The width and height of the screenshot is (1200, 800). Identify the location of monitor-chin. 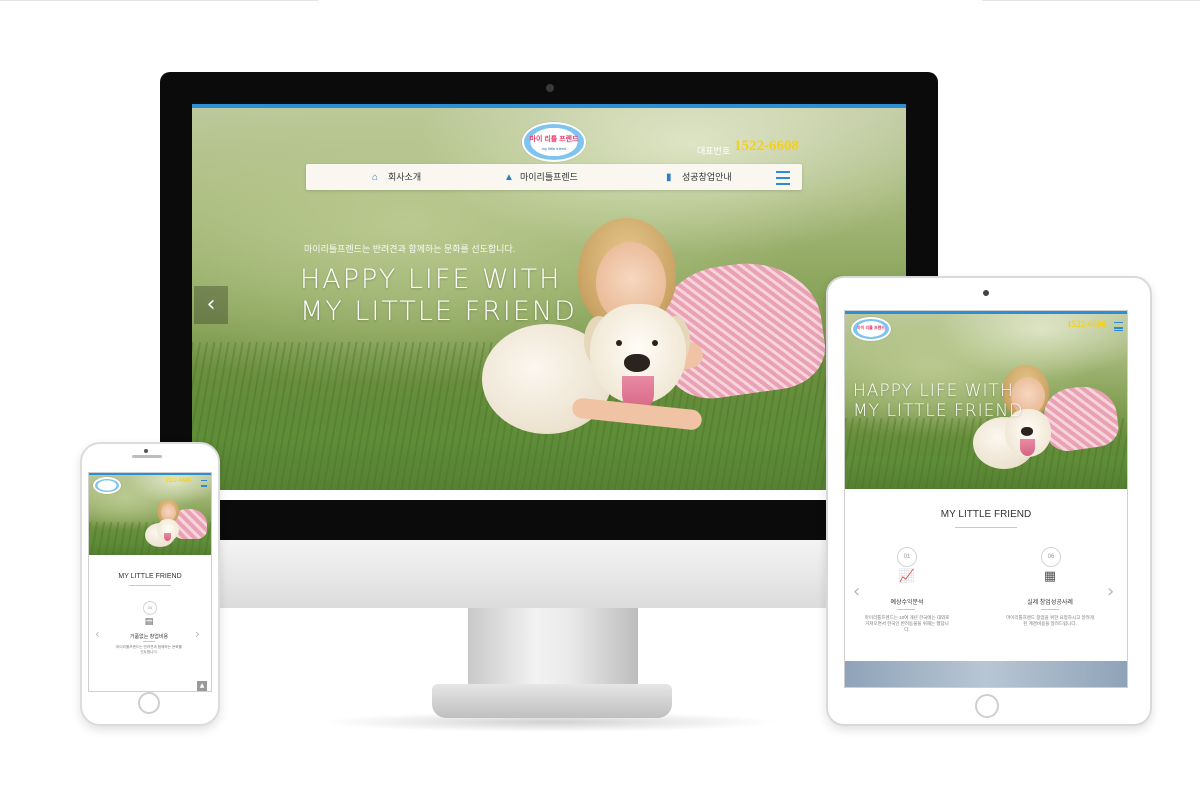
(549, 574).